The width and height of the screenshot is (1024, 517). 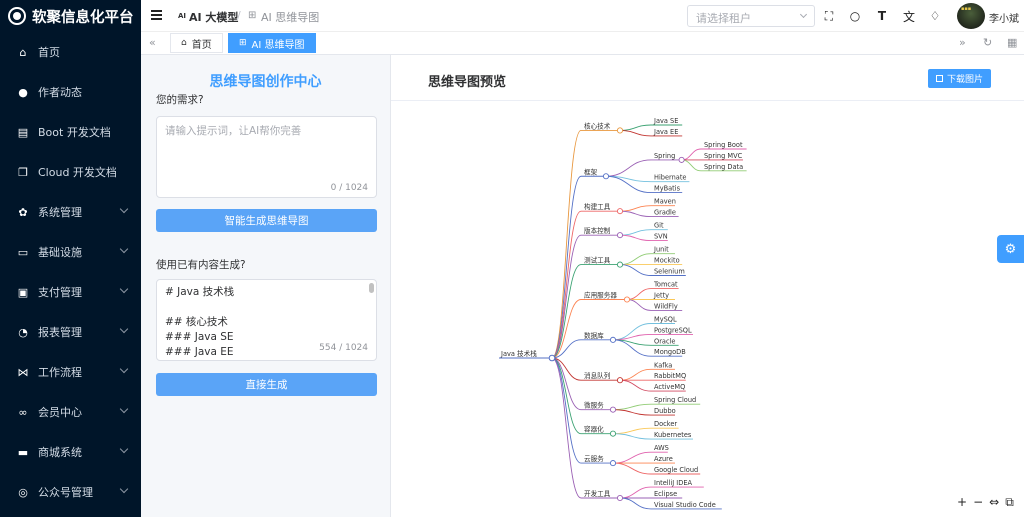 What do you see at coordinates (70, 212) in the screenshot?
I see `sidebar-item-4: ✿ 系统管理` at bounding box center [70, 212].